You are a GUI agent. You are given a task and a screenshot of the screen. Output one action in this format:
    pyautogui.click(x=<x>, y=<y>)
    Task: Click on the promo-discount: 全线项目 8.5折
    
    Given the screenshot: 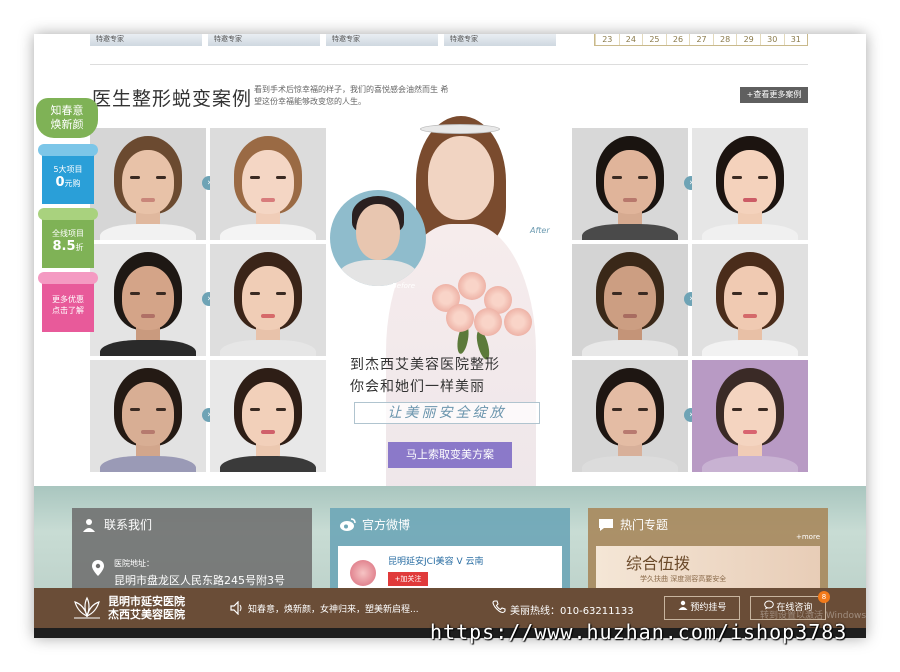 What is the action you would take?
    pyautogui.click(x=68, y=238)
    